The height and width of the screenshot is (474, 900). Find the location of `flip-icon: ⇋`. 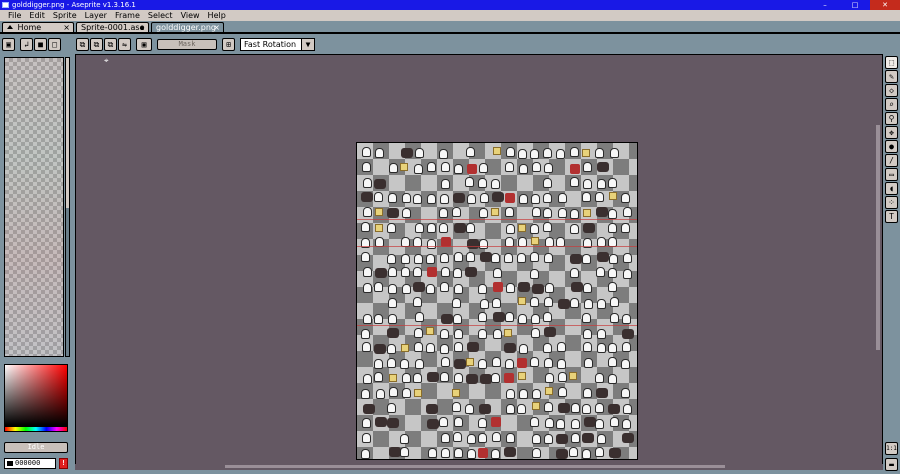

flip-icon: ⇋ is located at coordinates (124, 44).